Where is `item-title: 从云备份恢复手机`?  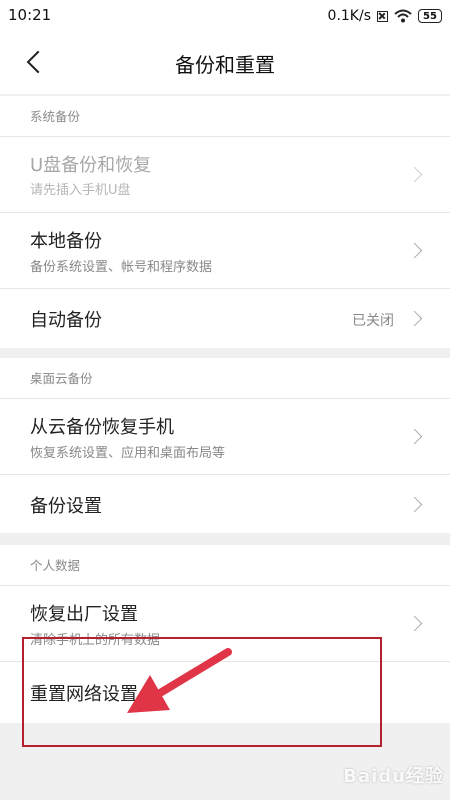
item-title: 从云备份恢复手机 is located at coordinates (102, 427).